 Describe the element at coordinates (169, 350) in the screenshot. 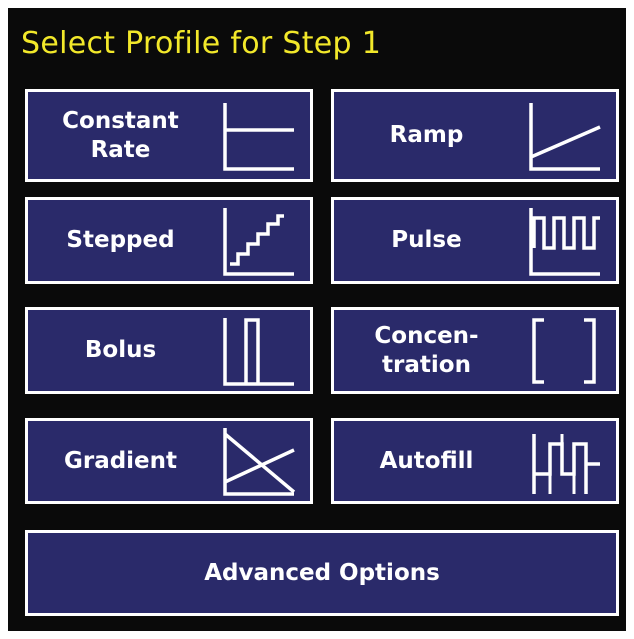

I see `bolus-button: Bolus` at that location.